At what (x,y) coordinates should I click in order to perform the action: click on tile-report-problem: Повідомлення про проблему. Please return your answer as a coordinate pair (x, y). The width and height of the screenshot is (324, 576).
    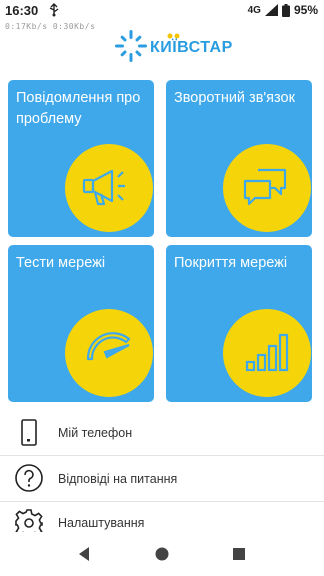
    Looking at the image, I should click on (81, 158).